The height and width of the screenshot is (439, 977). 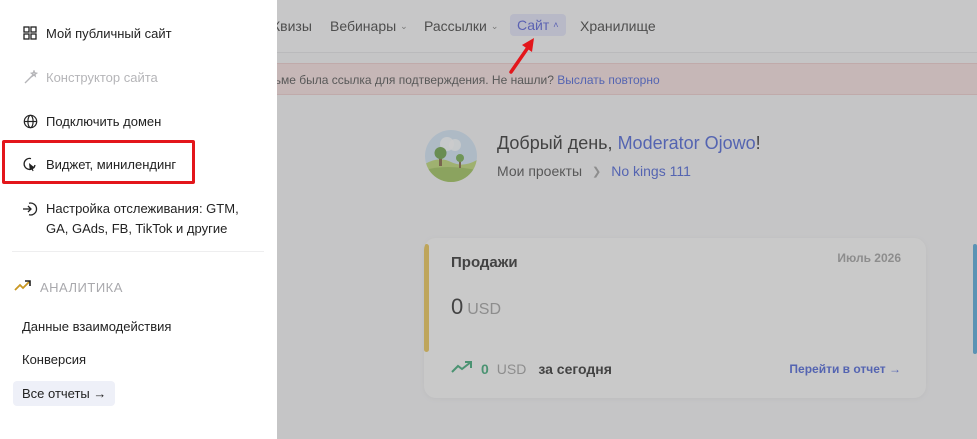 What do you see at coordinates (138, 251) in the screenshot?
I see `menu-divider` at bounding box center [138, 251].